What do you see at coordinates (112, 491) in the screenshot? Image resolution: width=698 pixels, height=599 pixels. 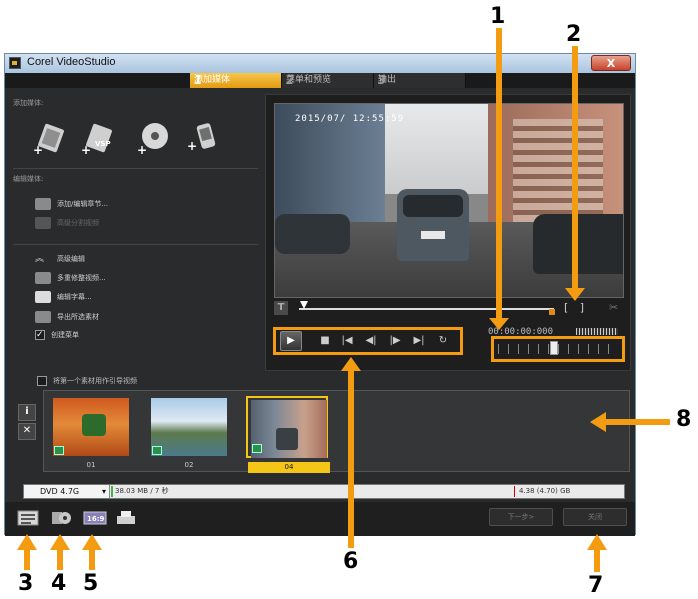 I see `used-space-indicator` at bounding box center [112, 491].